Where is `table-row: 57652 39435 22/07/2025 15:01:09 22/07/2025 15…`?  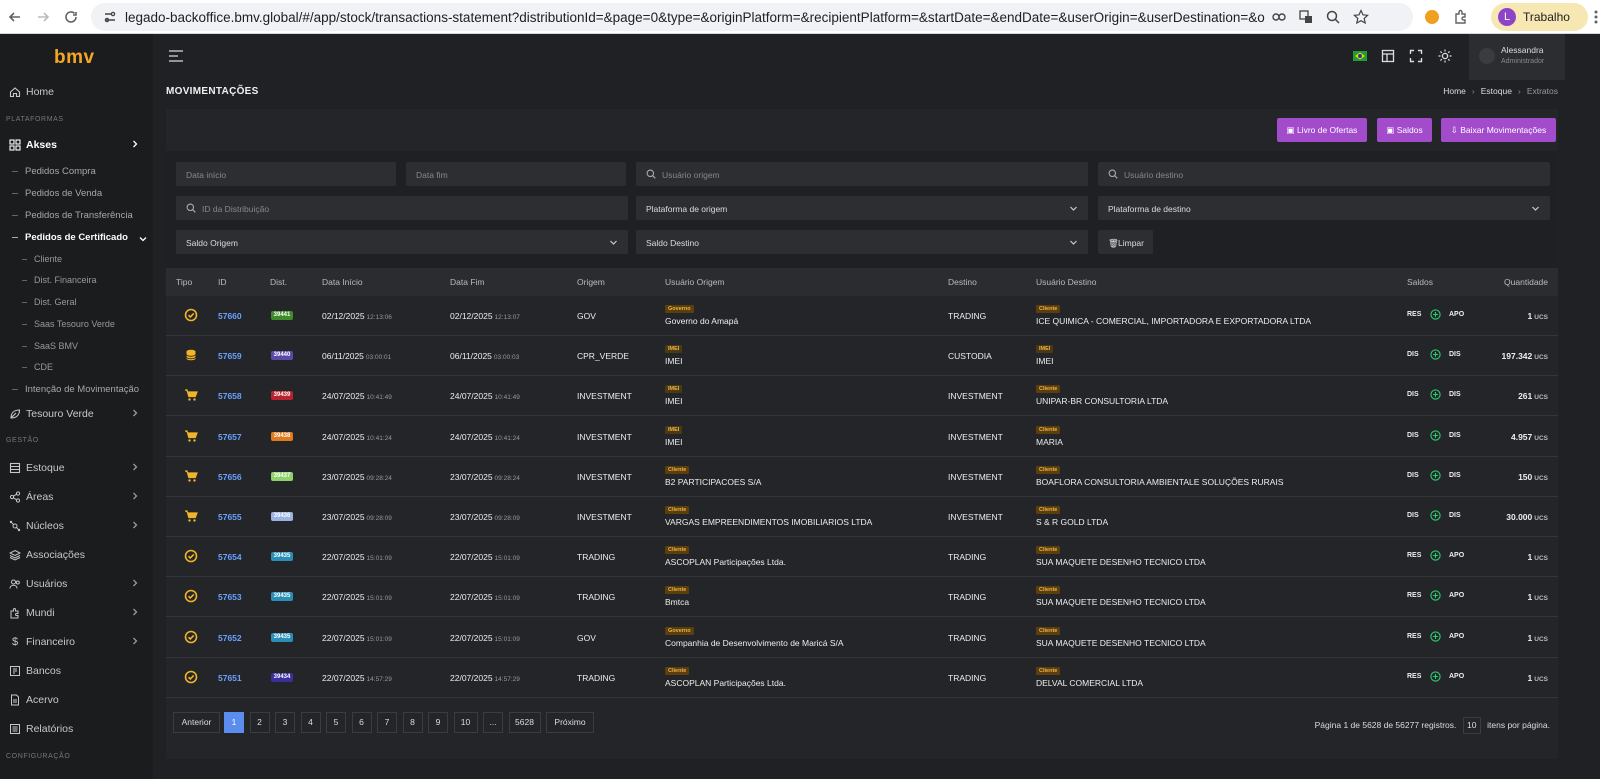 table-row: 57652 39435 22/07/2025 15:01:09 22/07/2025 15… is located at coordinates (862, 638).